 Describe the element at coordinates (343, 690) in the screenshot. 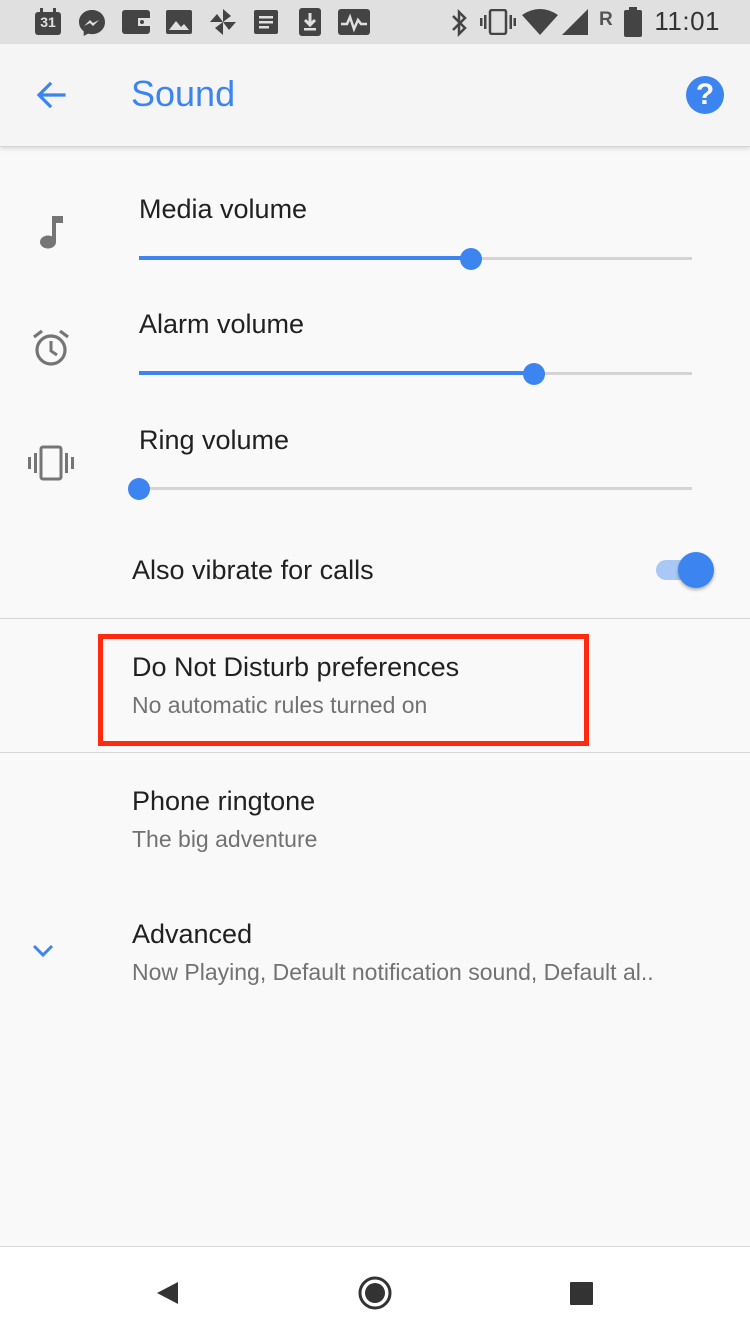

I see `highlight-box` at that location.